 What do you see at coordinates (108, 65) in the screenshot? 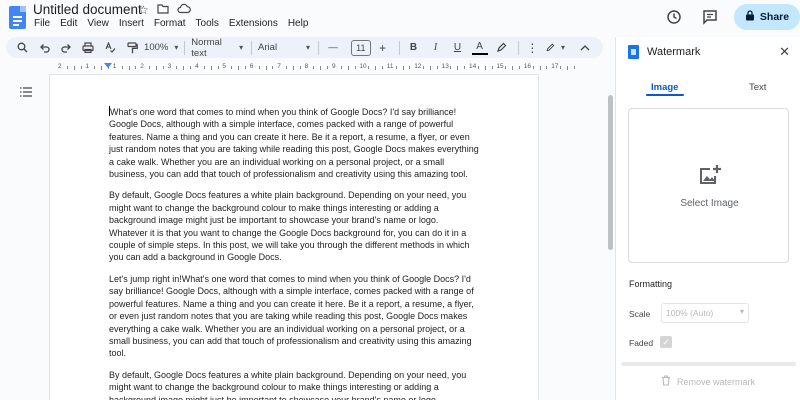
I see `left-indent-marker` at bounding box center [108, 65].